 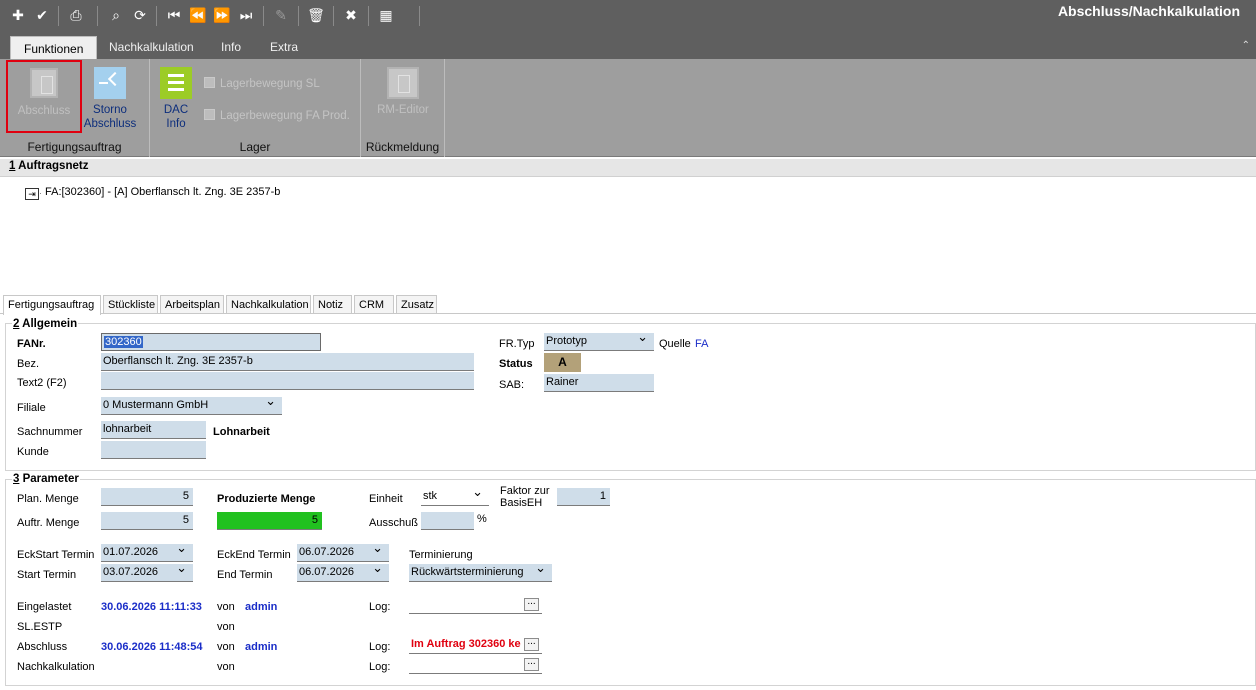 What do you see at coordinates (447, 521) in the screenshot?
I see `ausschuss-field` at bounding box center [447, 521].